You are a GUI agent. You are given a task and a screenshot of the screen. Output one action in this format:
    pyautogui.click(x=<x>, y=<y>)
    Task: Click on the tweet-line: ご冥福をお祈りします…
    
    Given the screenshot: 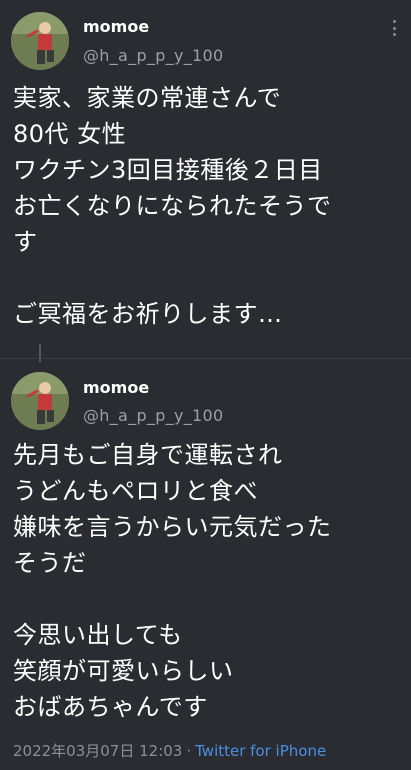 What is the action you would take?
    pyautogui.click(x=148, y=314)
    